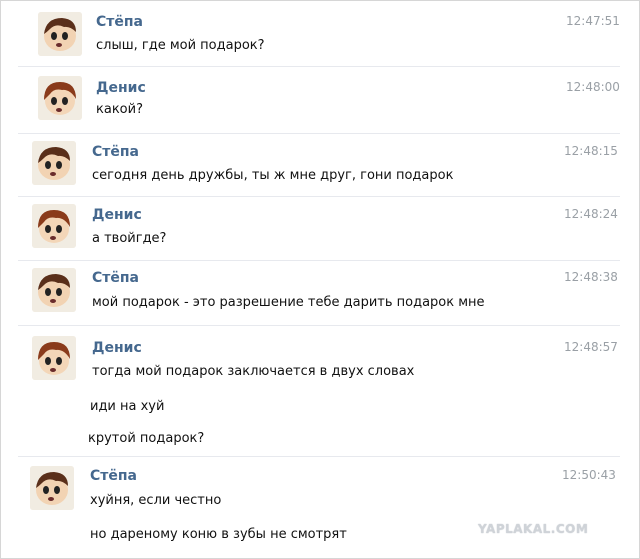 This screenshot has height=559, width=640. Describe the element at coordinates (156, 500) in the screenshot. I see `message-text: хуйня, если честно` at that location.